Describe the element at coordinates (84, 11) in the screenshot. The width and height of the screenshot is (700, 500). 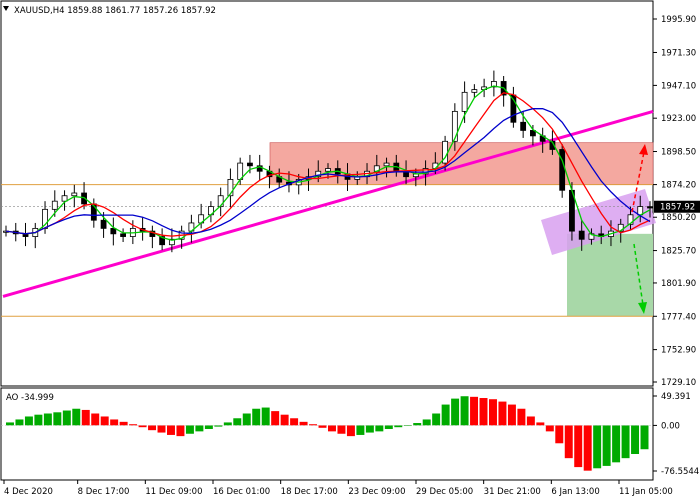
I see `header-open: 1859.88` at that location.